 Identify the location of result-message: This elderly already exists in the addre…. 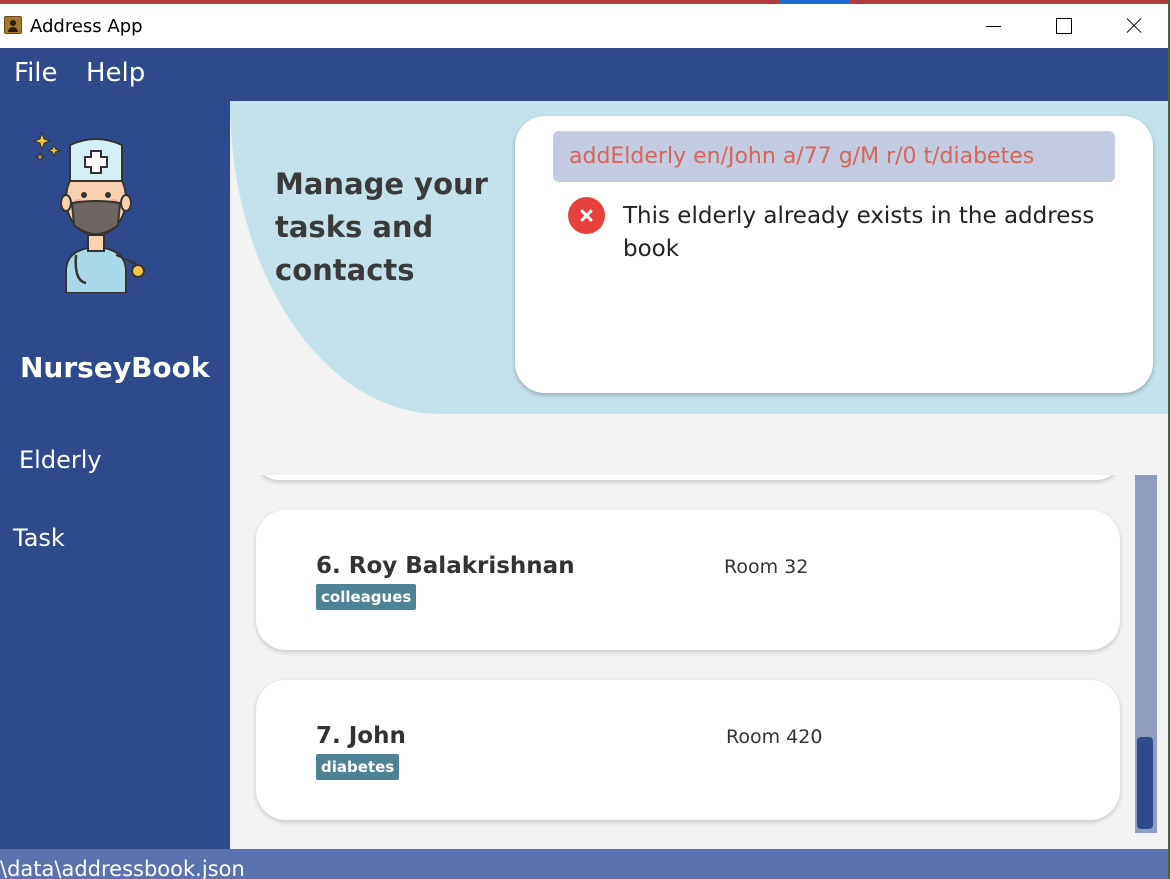
(859, 232).